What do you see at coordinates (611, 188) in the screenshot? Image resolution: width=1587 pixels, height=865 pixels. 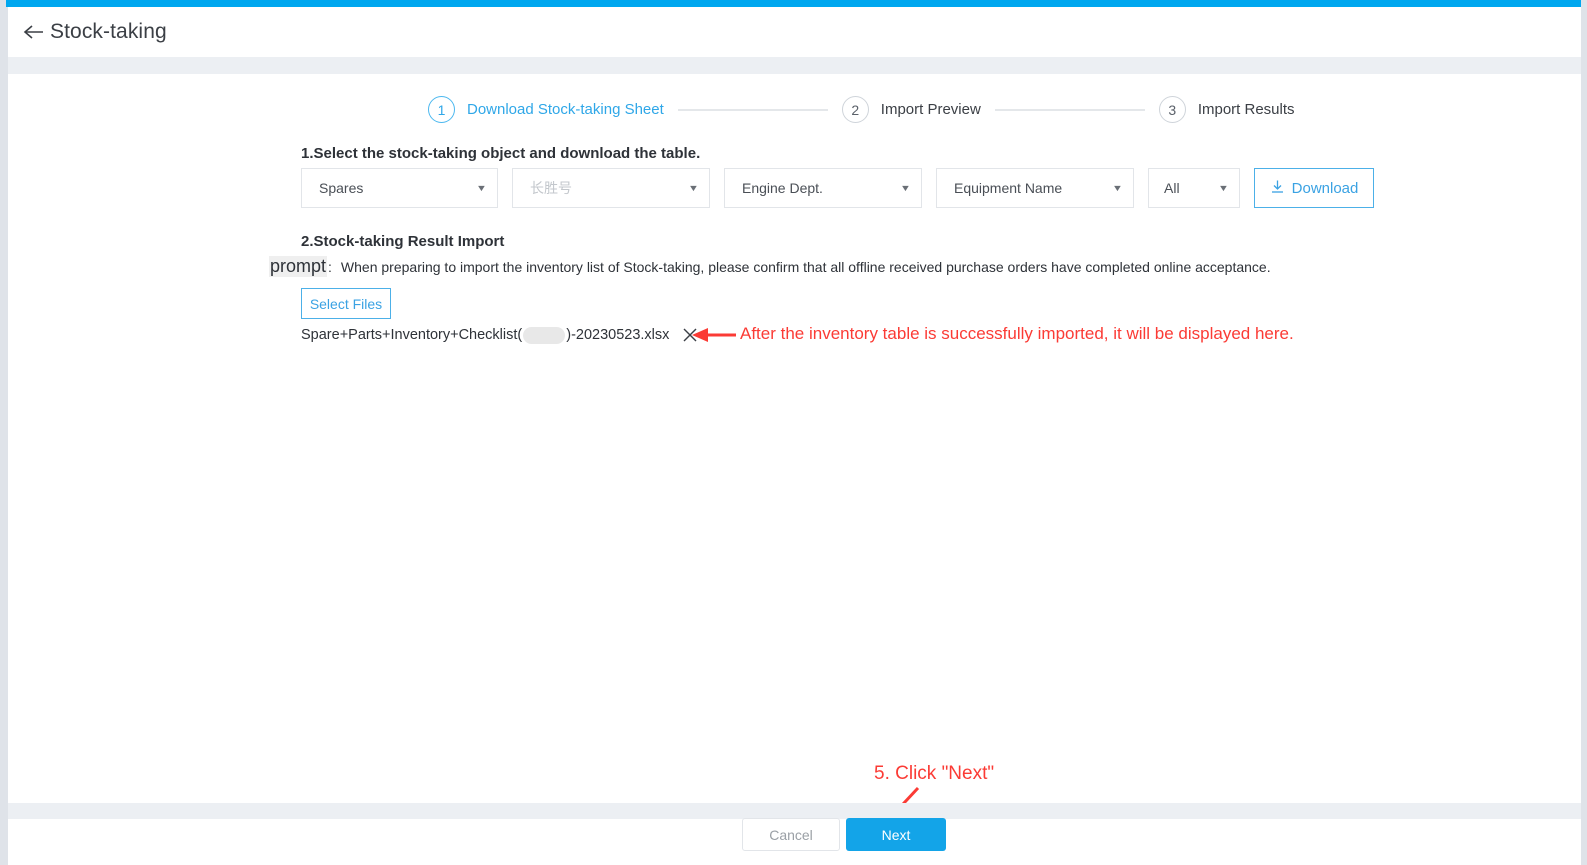 I see `select-vessel: 长胜号 ▼` at bounding box center [611, 188].